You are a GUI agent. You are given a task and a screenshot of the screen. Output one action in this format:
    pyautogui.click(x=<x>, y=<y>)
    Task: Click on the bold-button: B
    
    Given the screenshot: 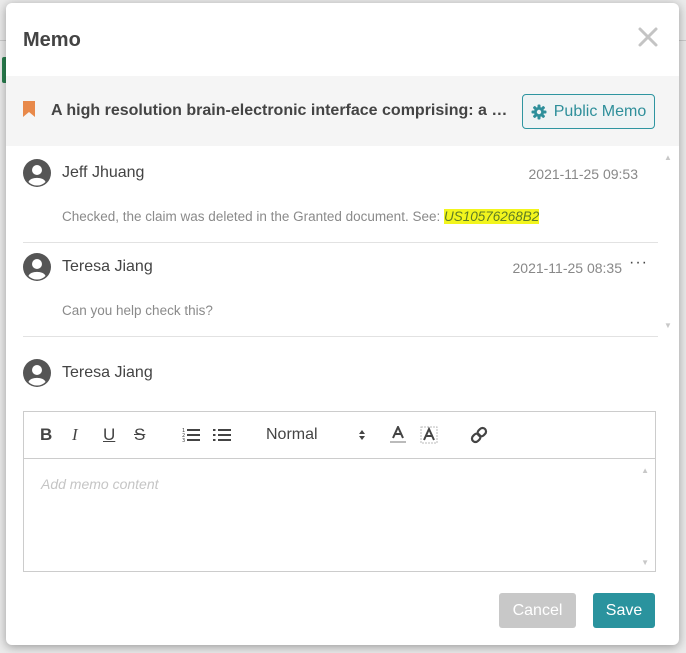 What is the action you would take?
    pyautogui.click(x=46, y=435)
    